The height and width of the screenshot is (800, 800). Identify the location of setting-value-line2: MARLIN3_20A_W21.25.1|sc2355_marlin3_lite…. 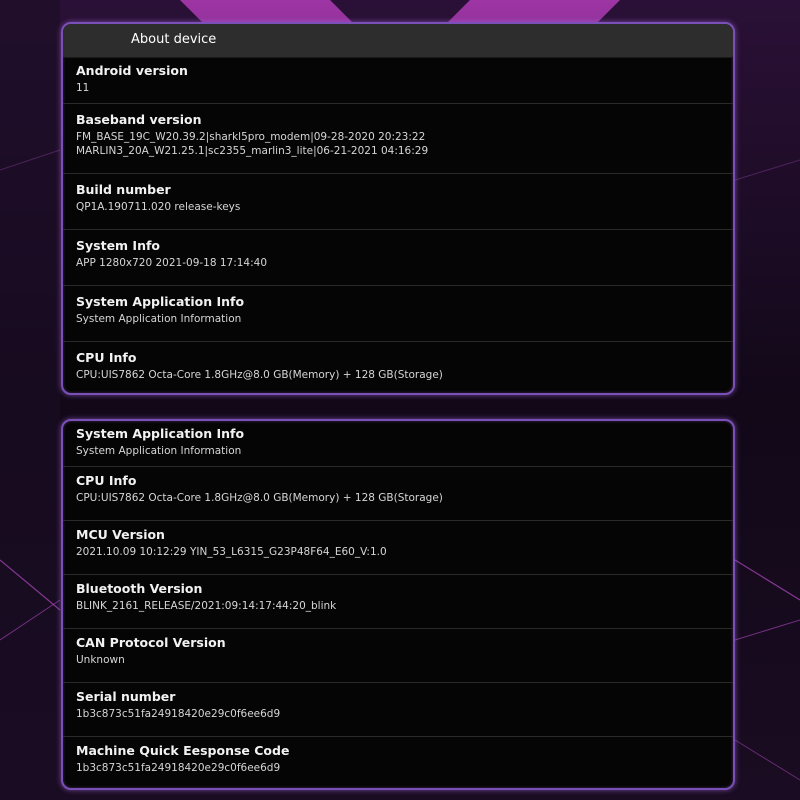
(252, 151).